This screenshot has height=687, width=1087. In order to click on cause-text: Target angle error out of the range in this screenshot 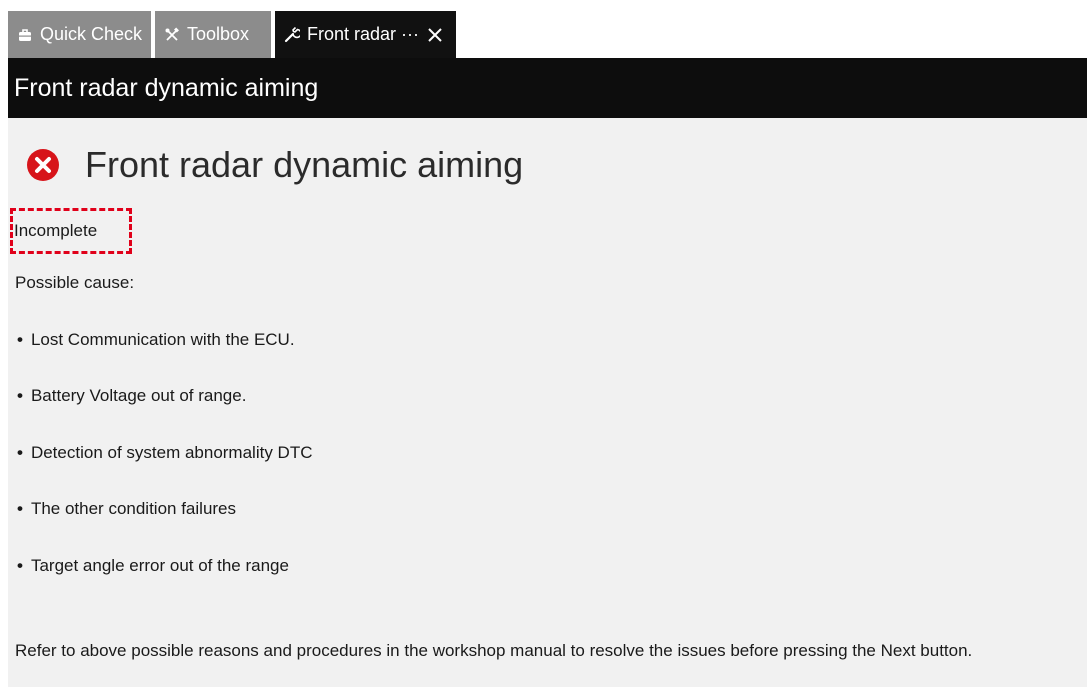, I will do `click(159, 565)`.